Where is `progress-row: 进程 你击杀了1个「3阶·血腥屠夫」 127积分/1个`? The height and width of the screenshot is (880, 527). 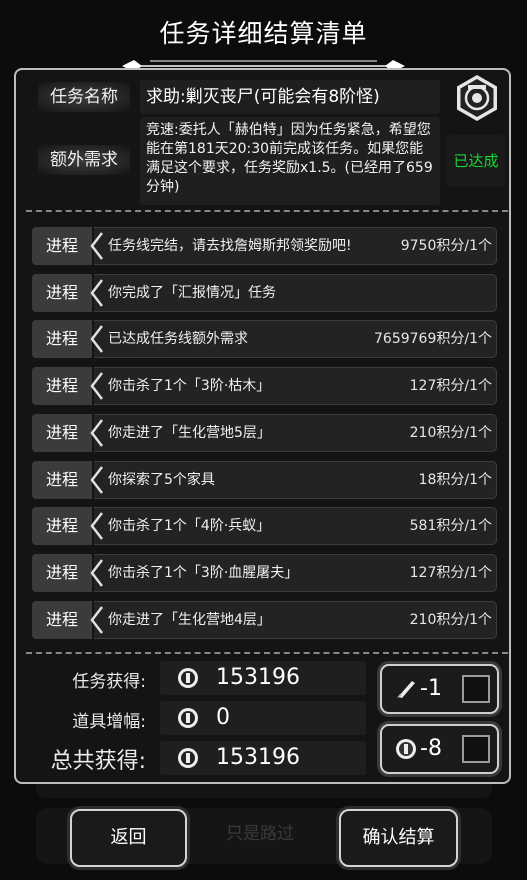 progress-row: 进程 你击杀了1个「3阶·血腥屠夫」 127积分/1个 is located at coordinates (264, 573).